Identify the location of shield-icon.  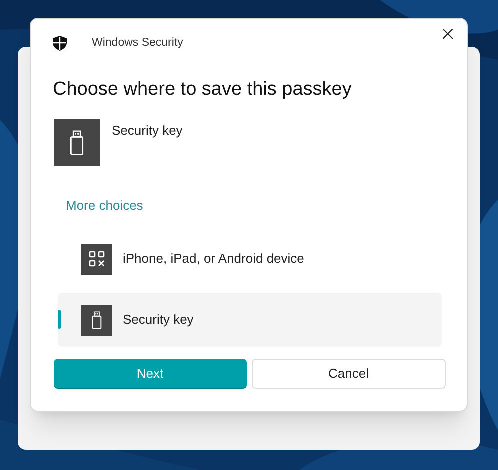
(60, 44).